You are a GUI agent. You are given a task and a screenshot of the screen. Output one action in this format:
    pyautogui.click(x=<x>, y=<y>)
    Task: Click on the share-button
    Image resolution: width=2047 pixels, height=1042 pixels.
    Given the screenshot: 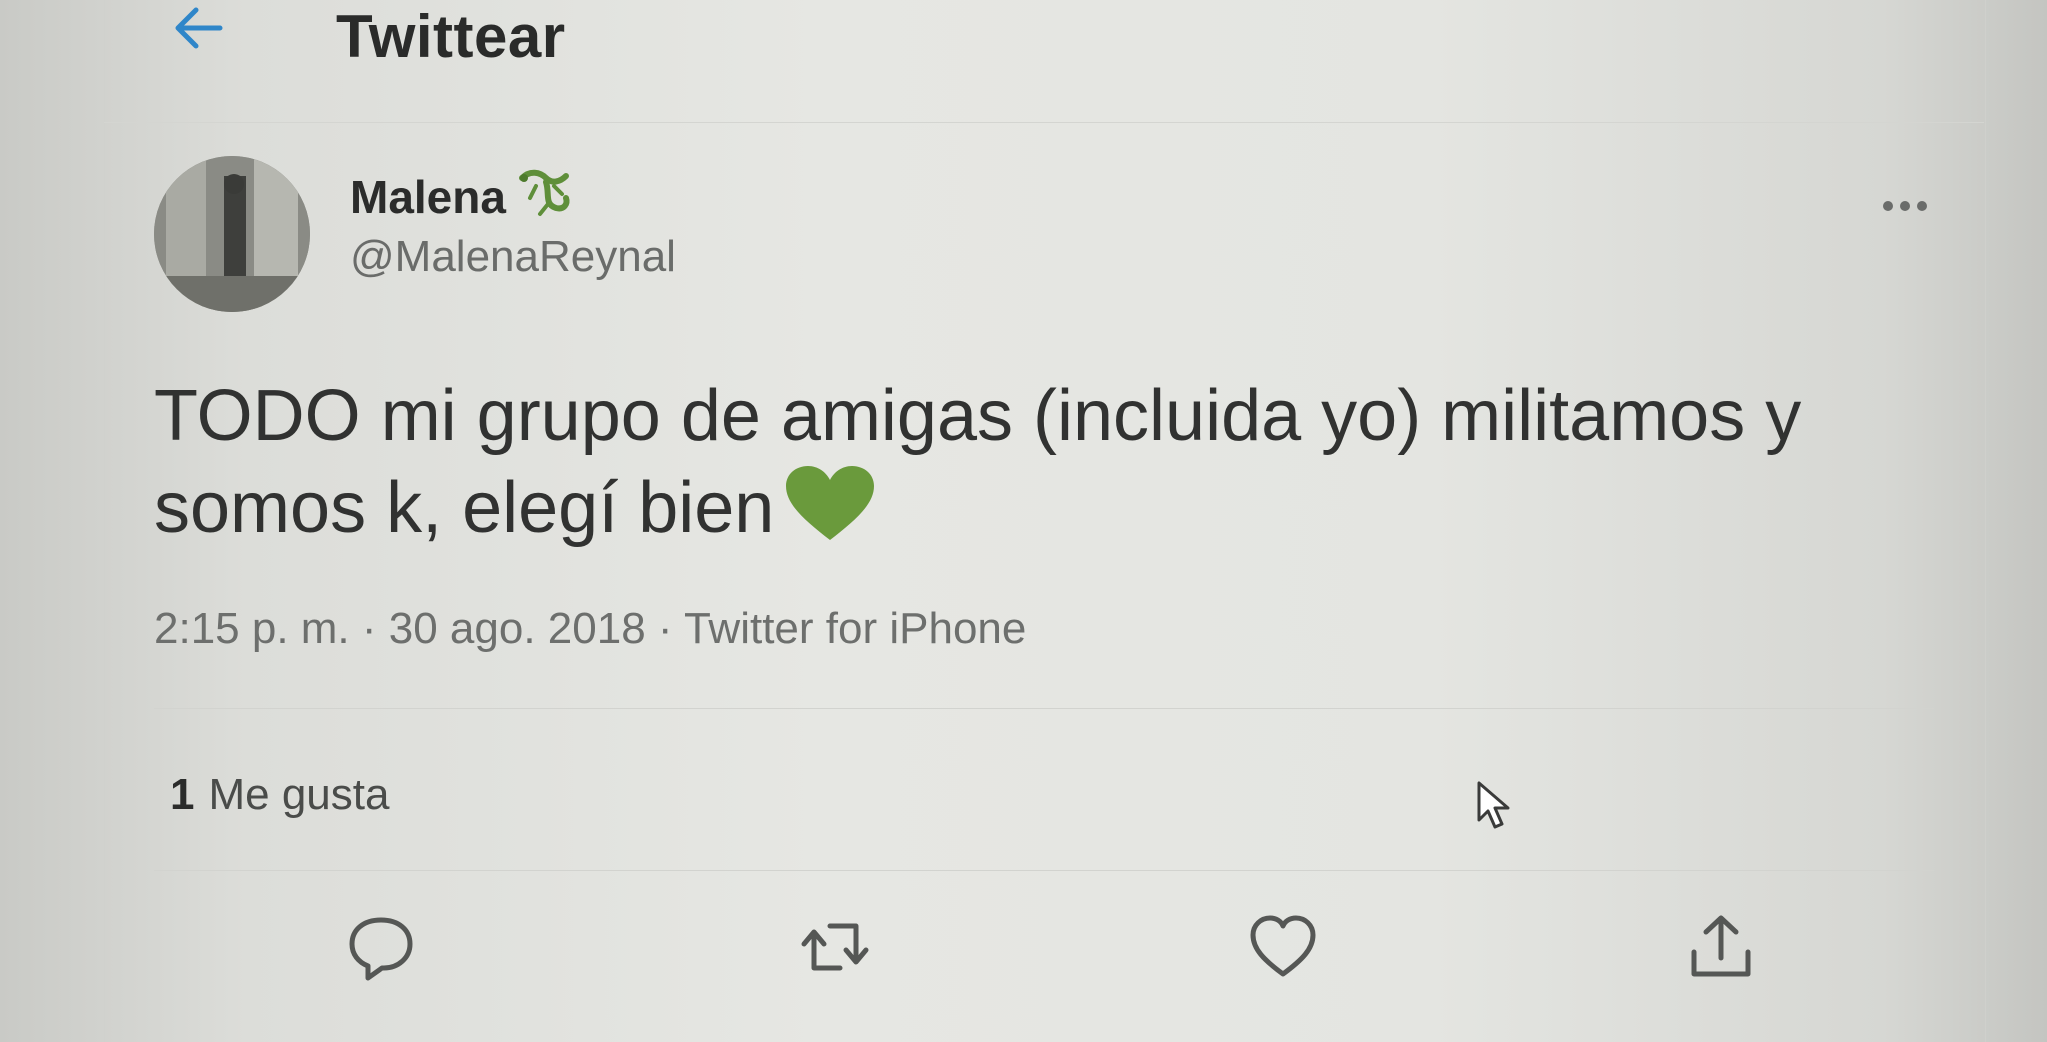 What is the action you would take?
    pyautogui.click(x=1721, y=947)
    